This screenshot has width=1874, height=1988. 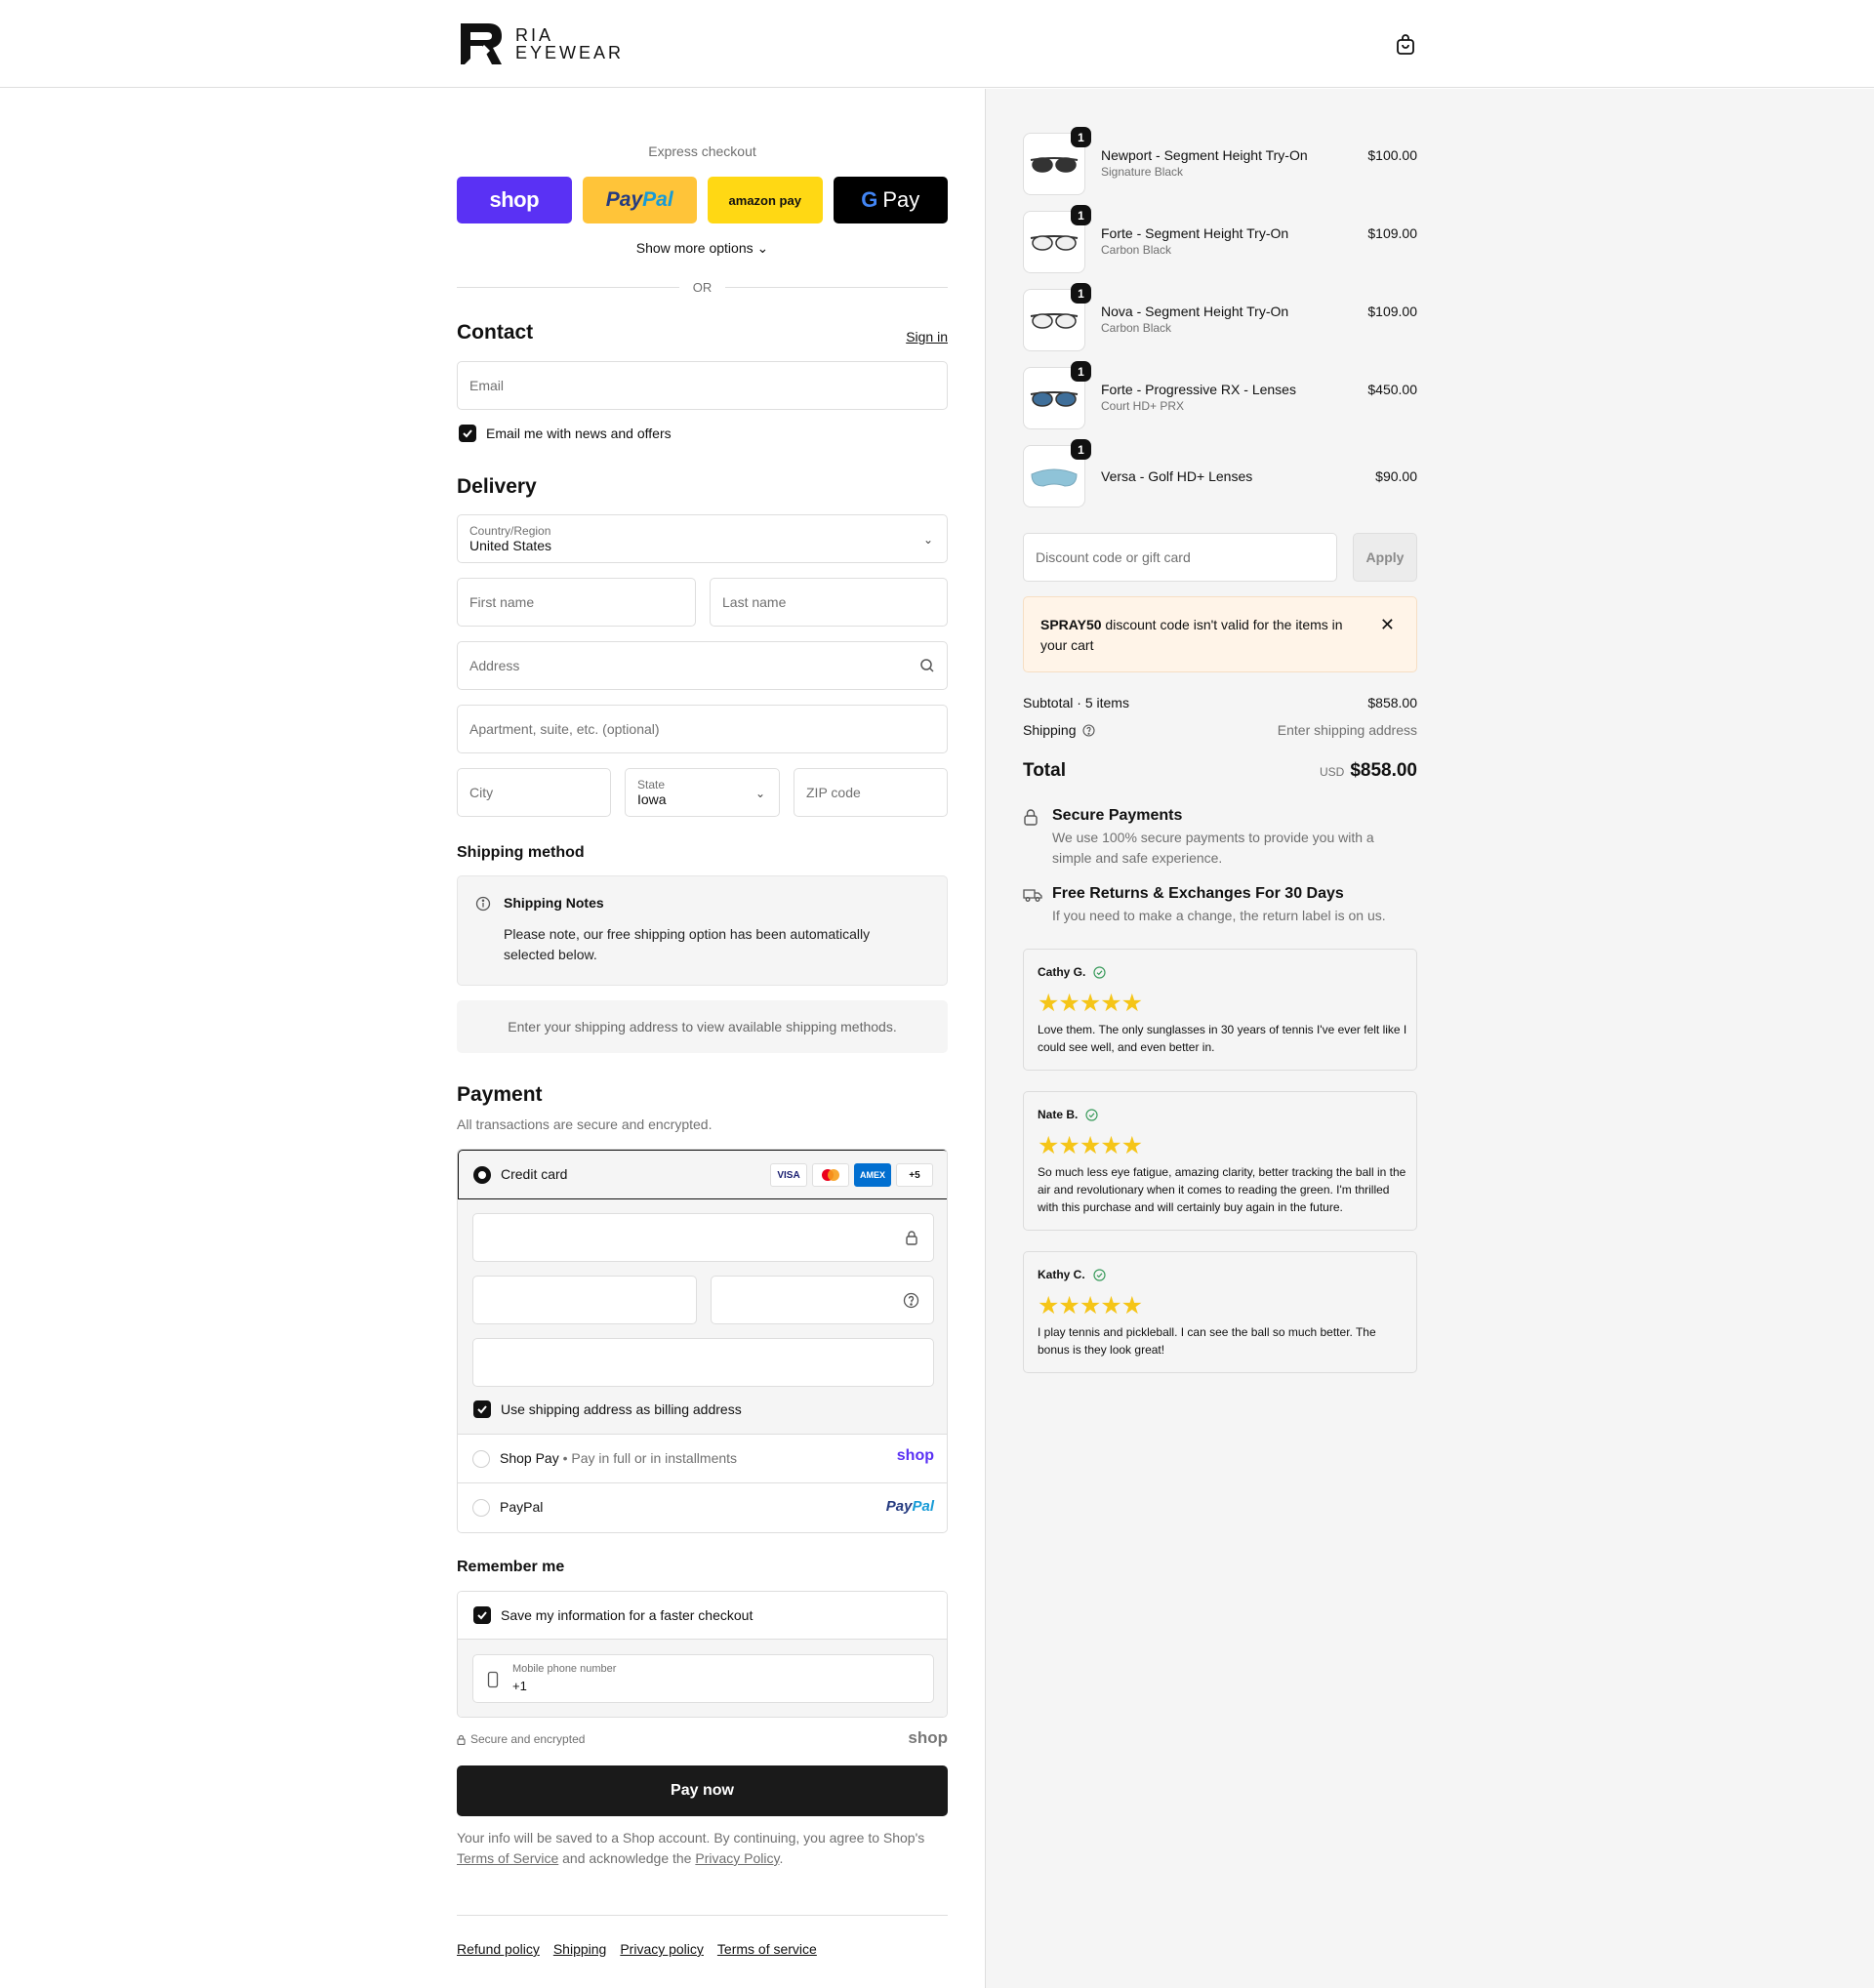 What do you see at coordinates (1396, 476) in the screenshot?
I see `item-price: $90.00` at bounding box center [1396, 476].